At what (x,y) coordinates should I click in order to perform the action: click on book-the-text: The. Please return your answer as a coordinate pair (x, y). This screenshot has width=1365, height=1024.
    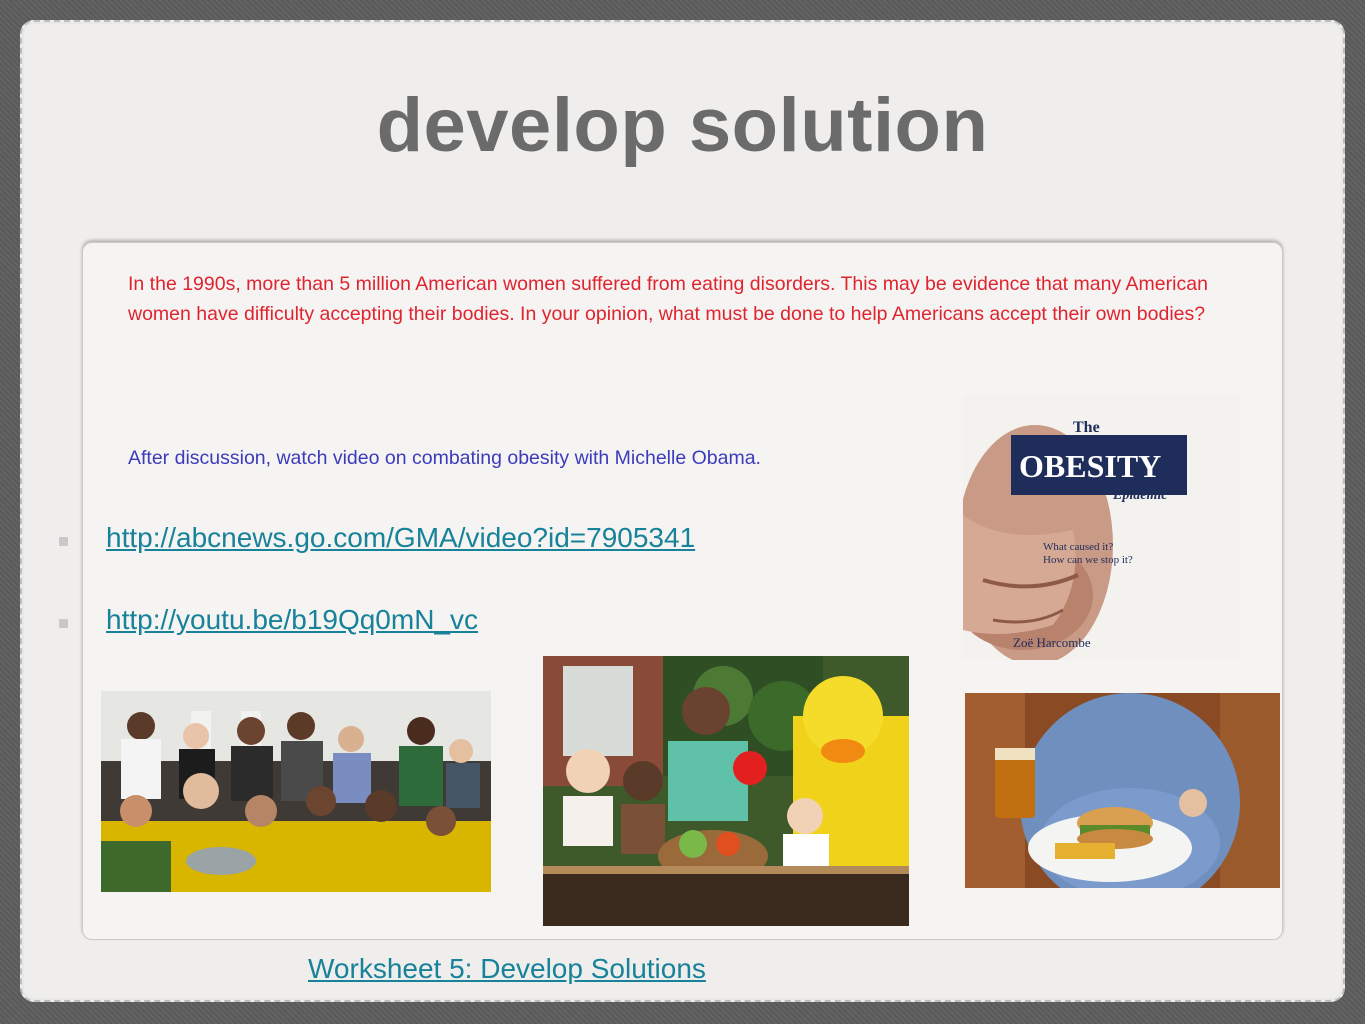
    Looking at the image, I should click on (1086, 427).